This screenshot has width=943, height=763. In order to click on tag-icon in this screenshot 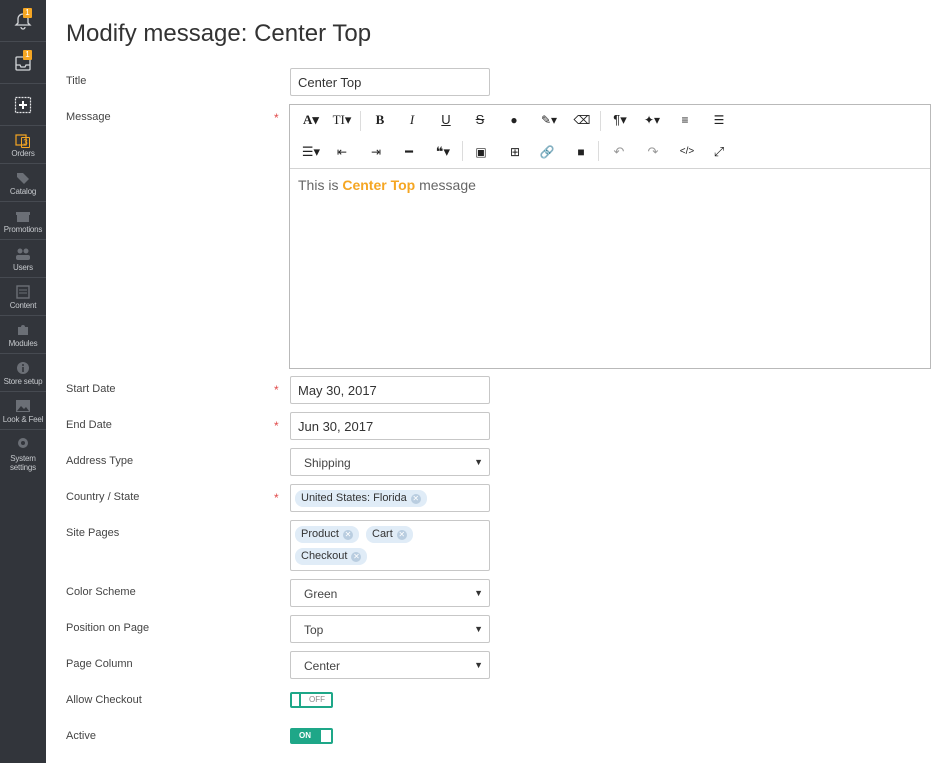, I will do `click(23, 178)`.